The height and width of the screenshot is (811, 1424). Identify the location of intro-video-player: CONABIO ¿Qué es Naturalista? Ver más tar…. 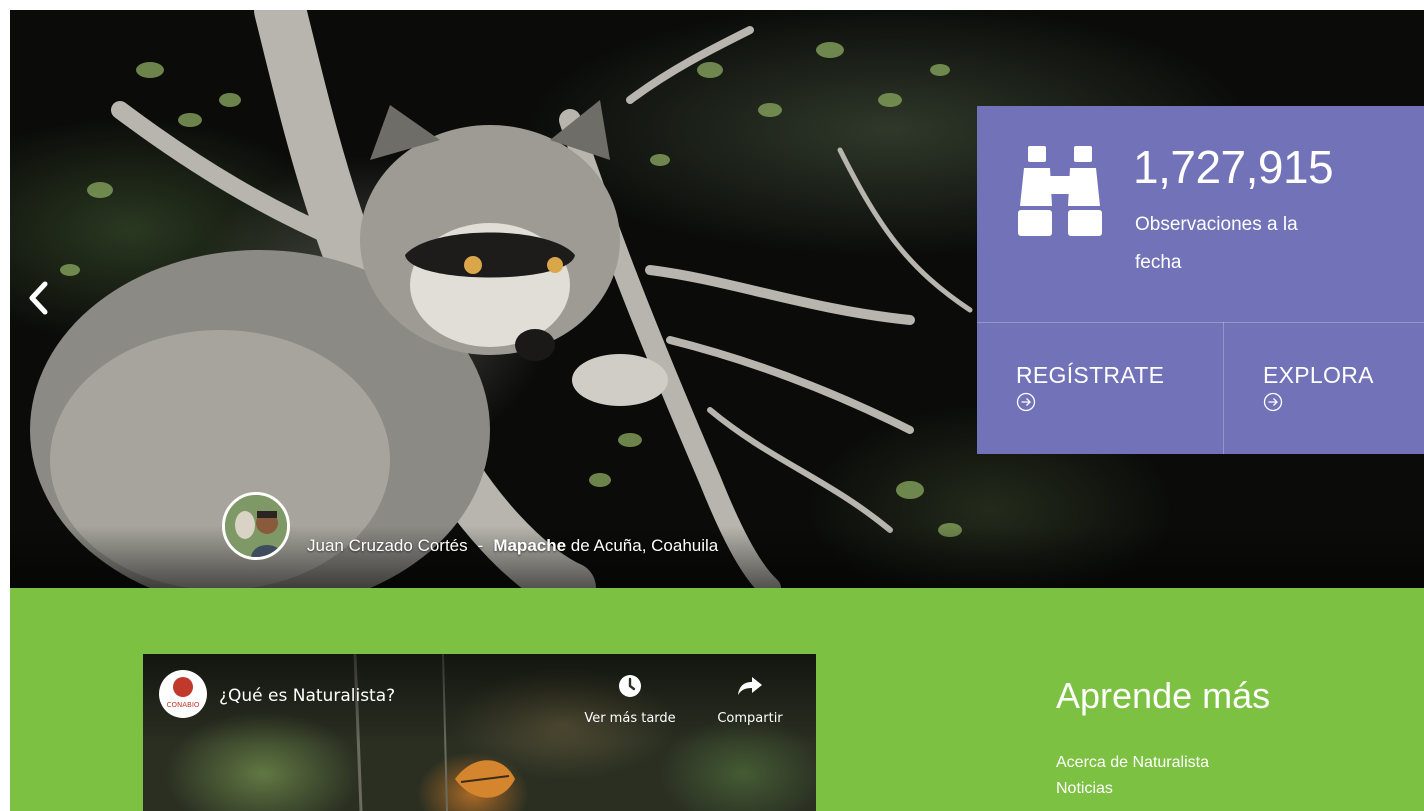
(479, 732).